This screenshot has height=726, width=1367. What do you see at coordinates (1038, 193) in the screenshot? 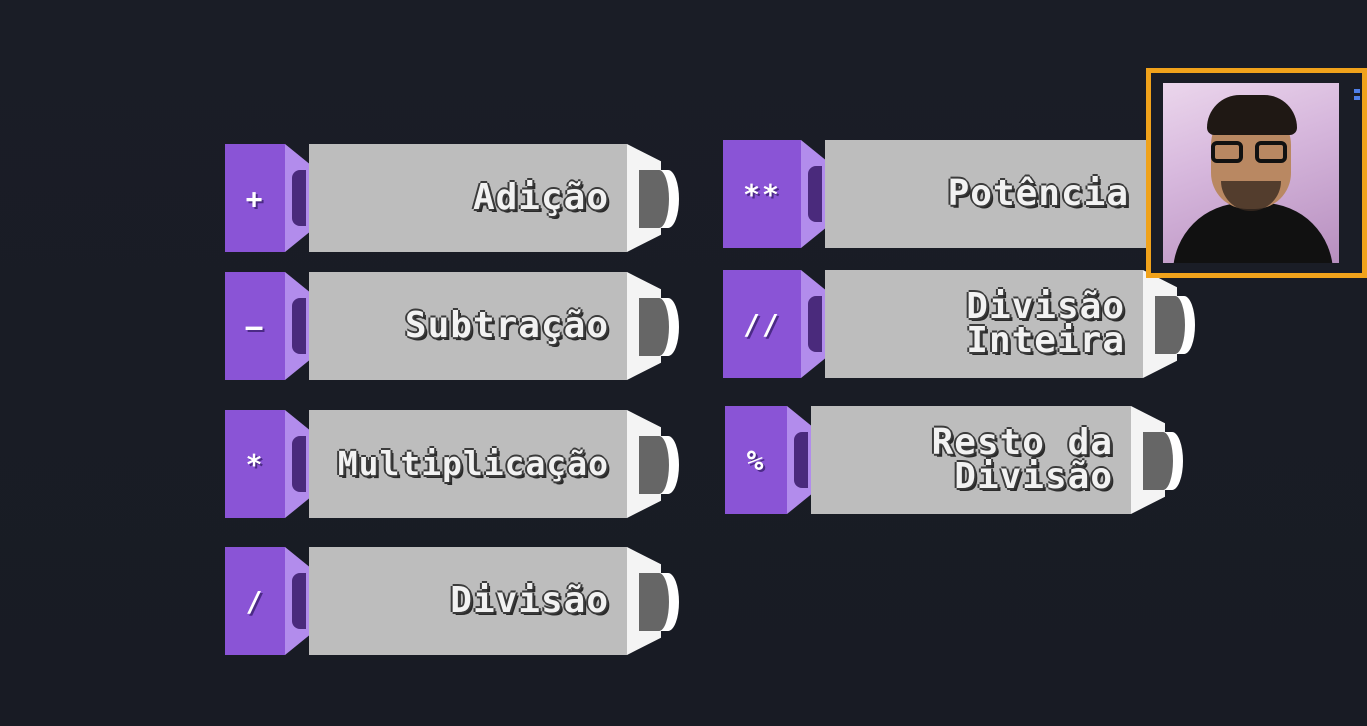
I see `operator-label: Potência` at bounding box center [1038, 193].